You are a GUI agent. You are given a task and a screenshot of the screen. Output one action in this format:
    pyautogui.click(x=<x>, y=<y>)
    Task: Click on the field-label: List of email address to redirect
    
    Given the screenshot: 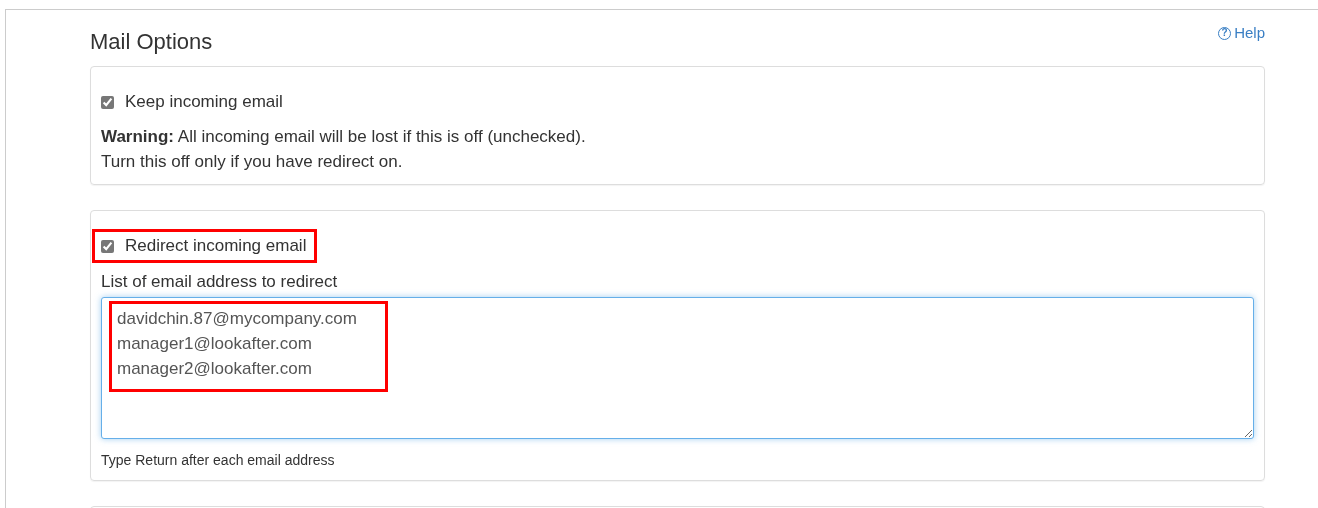 What is the action you would take?
    pyautogui.click(x=220, y=282)
    